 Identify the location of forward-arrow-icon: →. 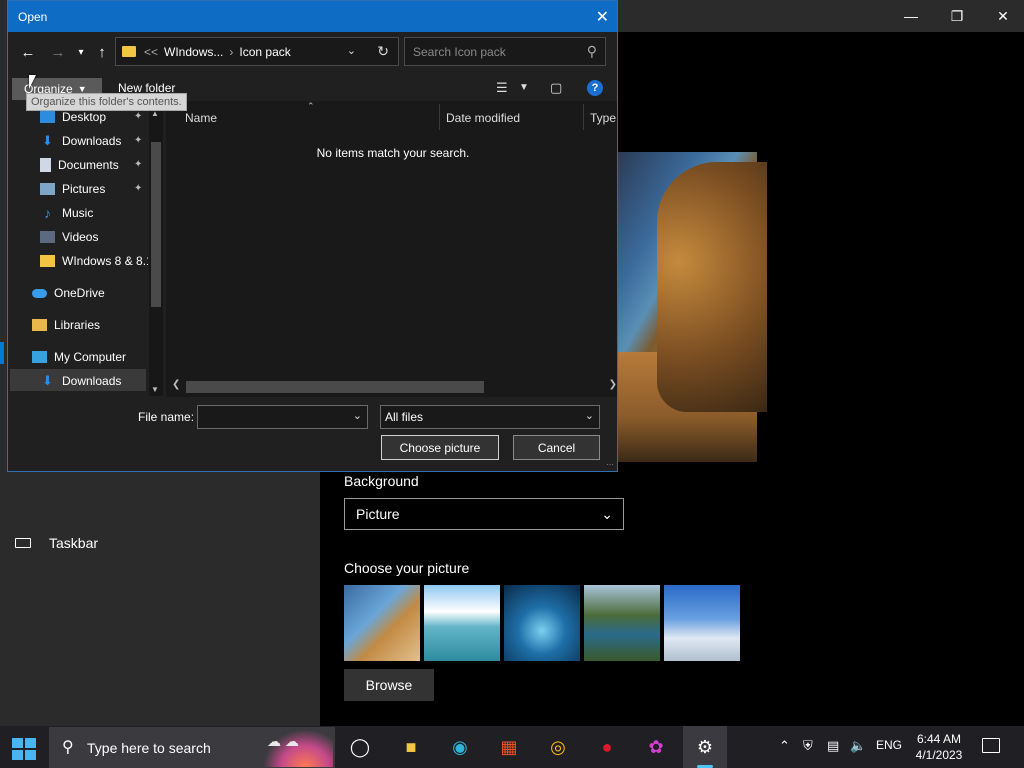
(58, 52).